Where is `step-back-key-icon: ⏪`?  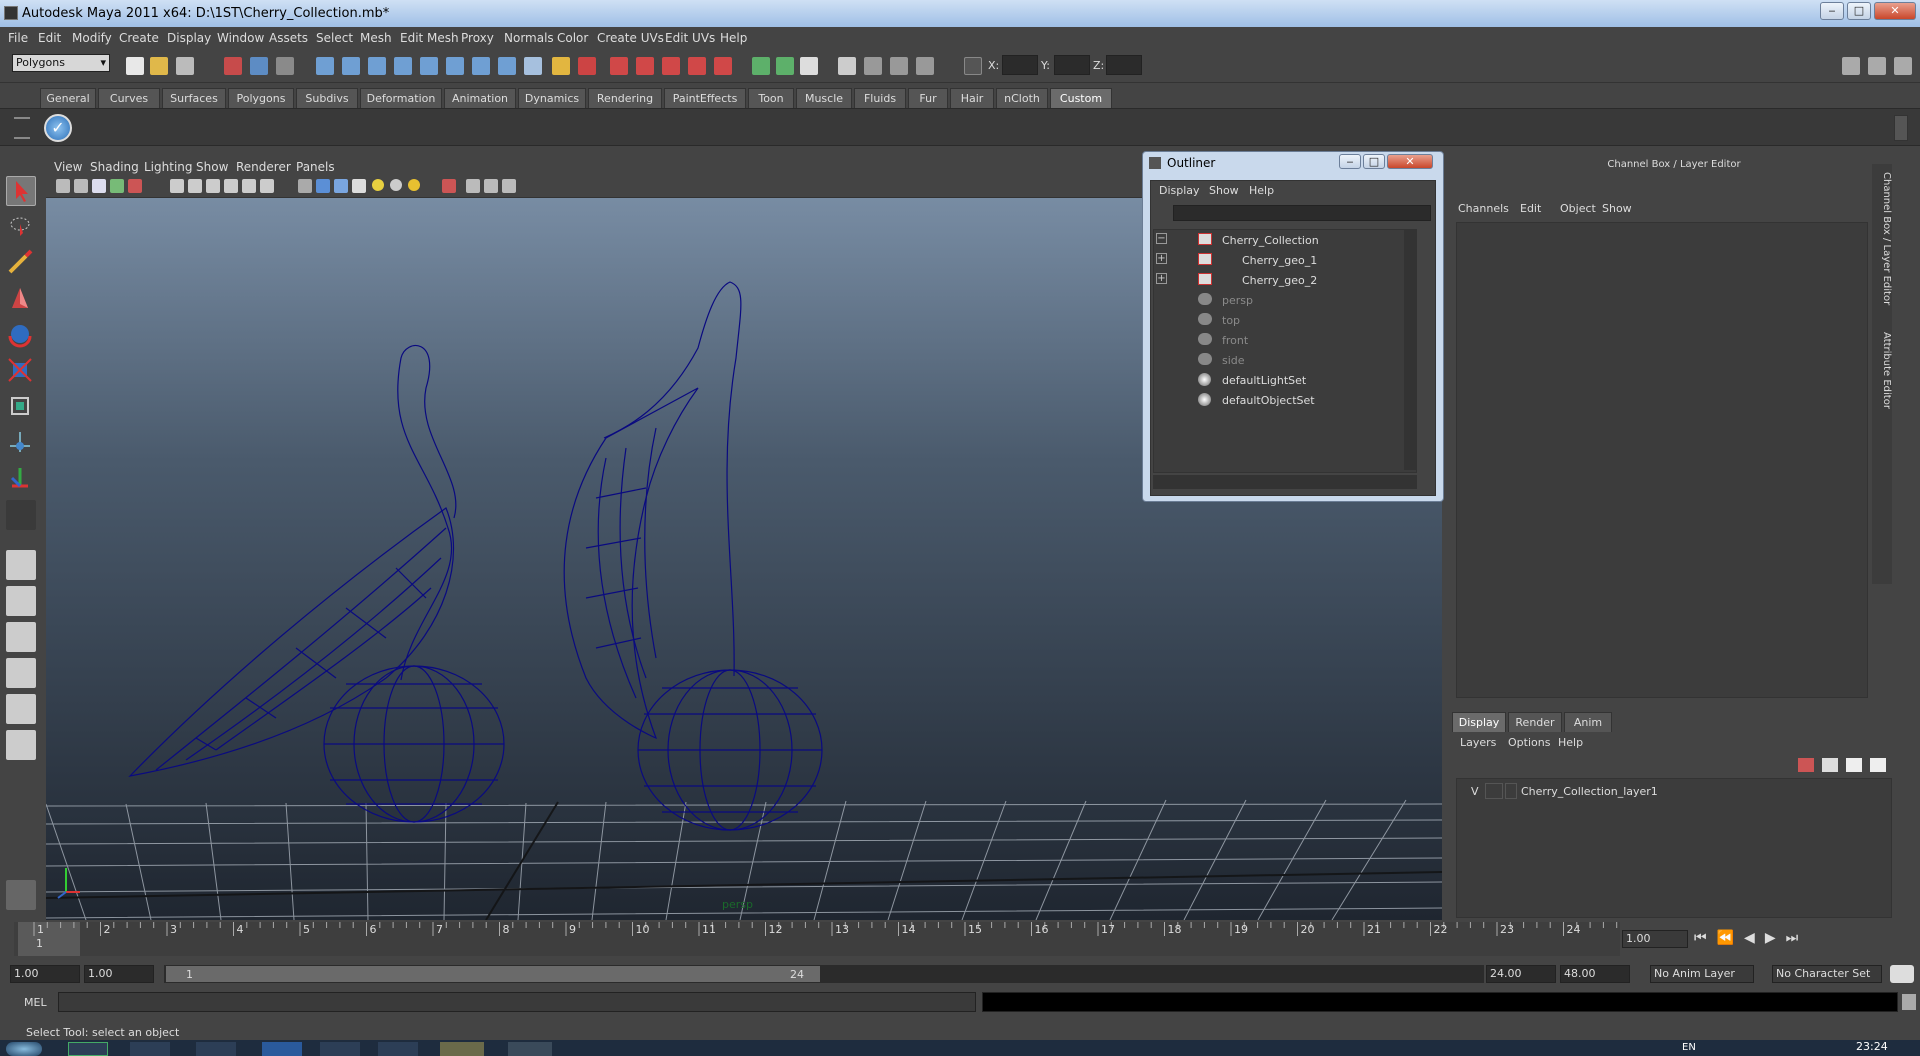 step-back-key-icon: ⏪ is located at coordinates (1730, 938).